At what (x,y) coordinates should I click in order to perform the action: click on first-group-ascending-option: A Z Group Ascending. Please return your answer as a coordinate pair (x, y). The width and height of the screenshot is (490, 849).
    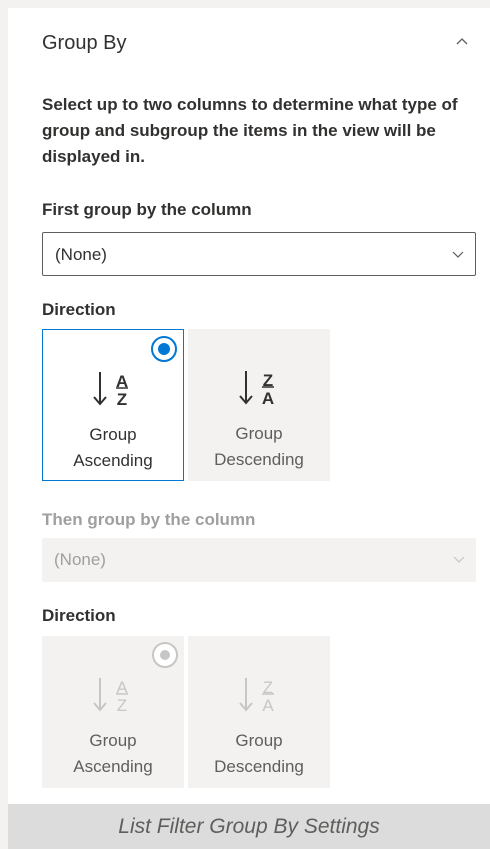
    Looking at the image, I should click on (113, 405).